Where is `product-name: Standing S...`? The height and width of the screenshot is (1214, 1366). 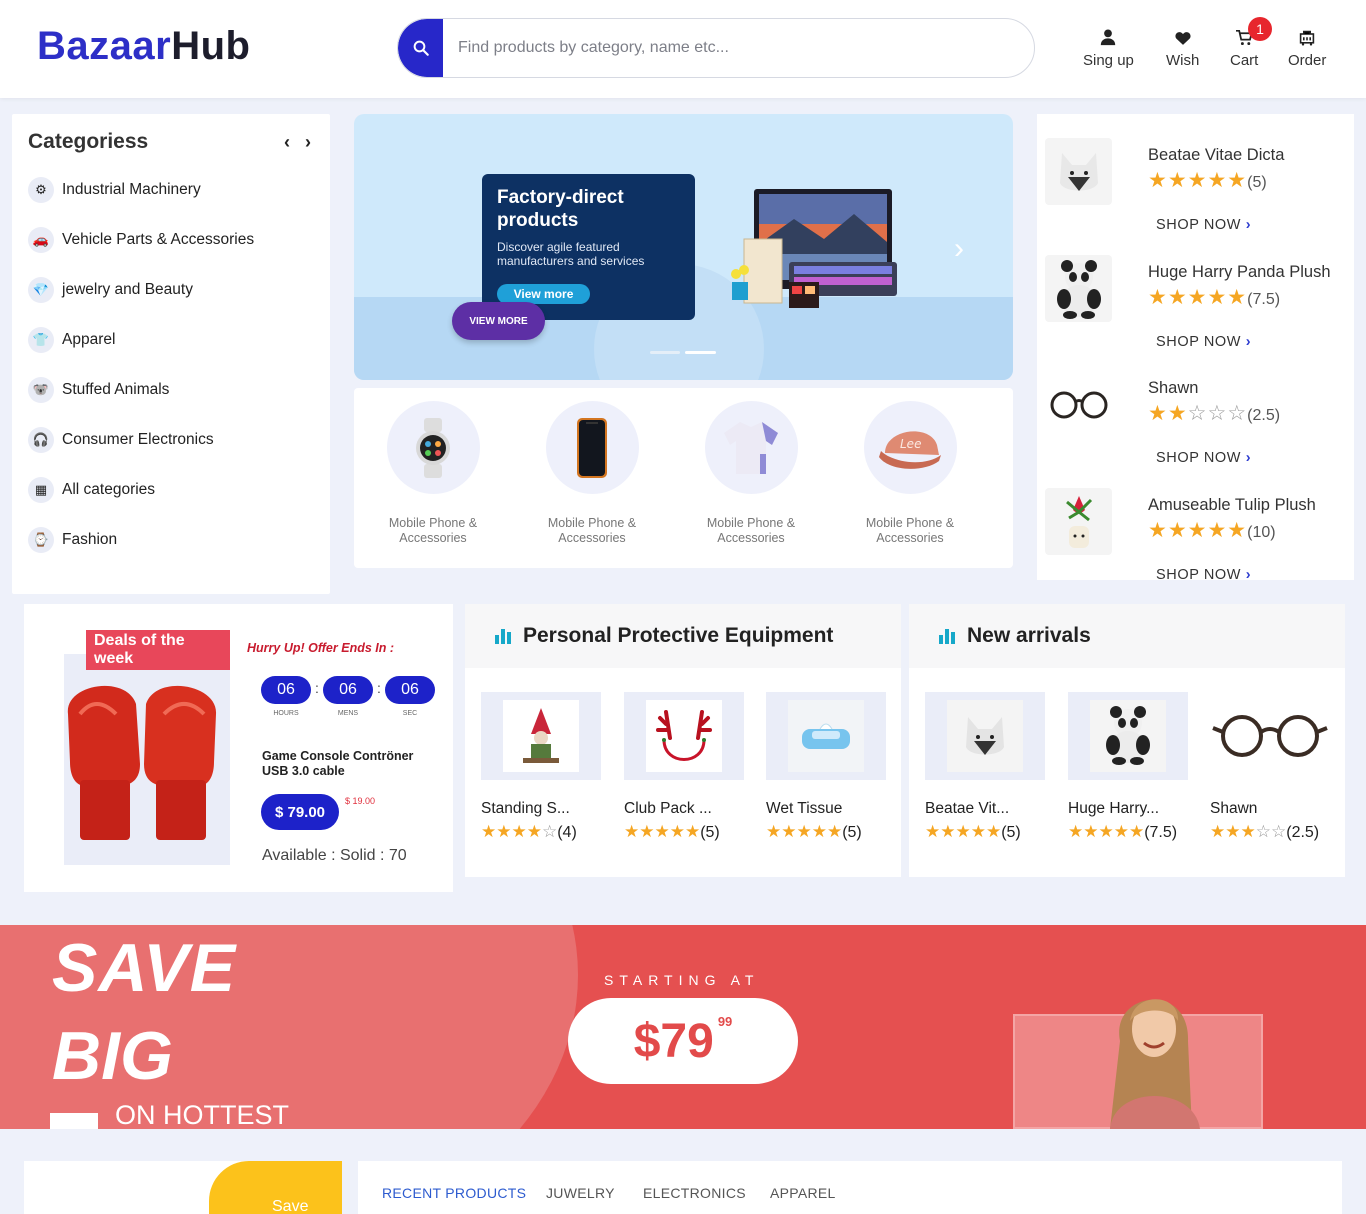 product-name: Standing S... is located at coordinates (525, 808).